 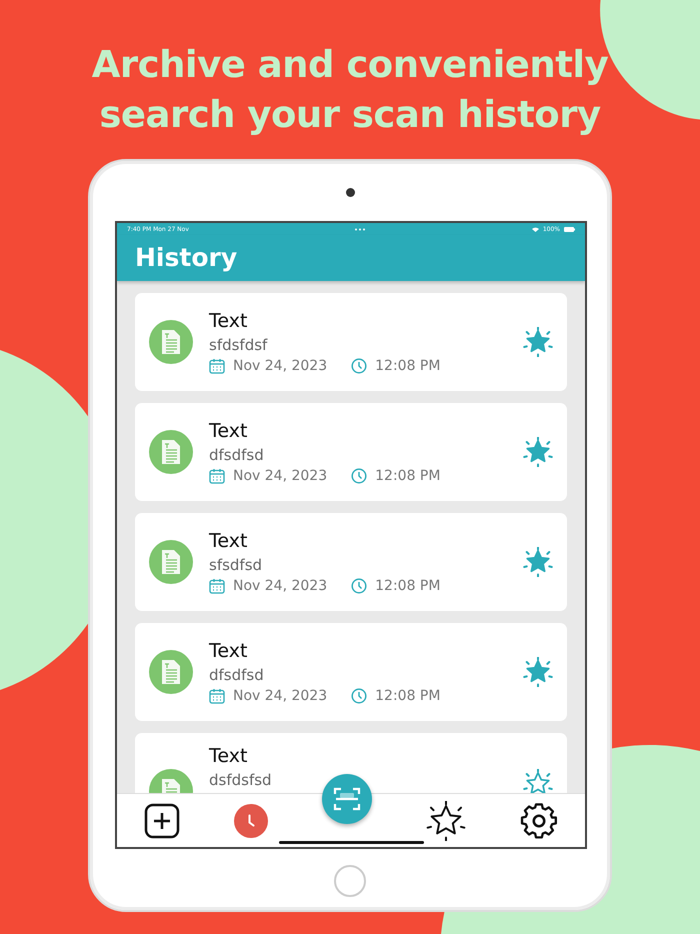 I want to click on plus-icon, so click(x=162, y=820).